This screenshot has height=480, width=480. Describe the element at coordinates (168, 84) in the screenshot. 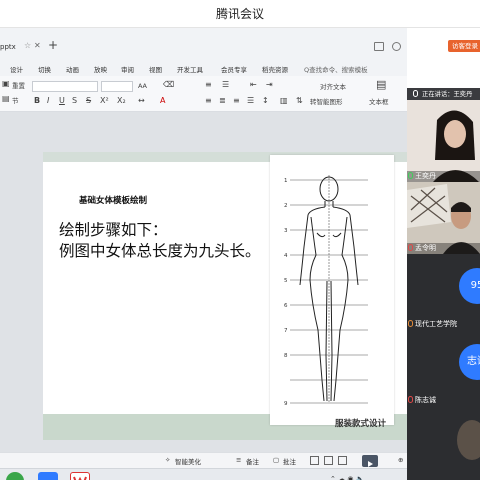

I see `clear-format-icon: ⌫` at that location.